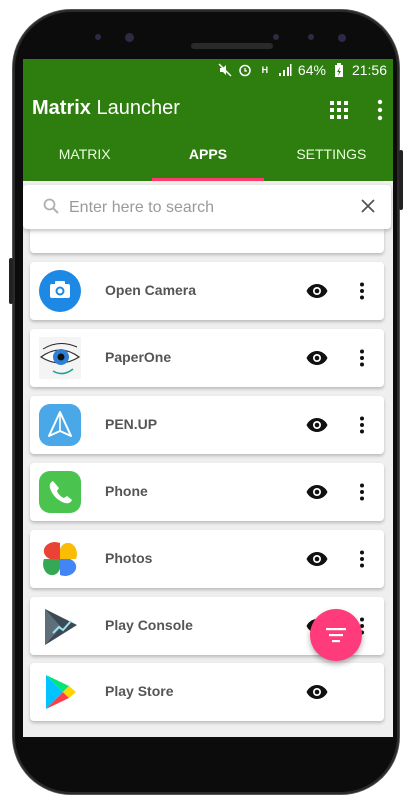 Image resolution: width=411 pixels, height=800 pixels. Describe the element at coordinates (106, 108) in the screenshot. I see `app-title: Matrix Launcher` at that location.